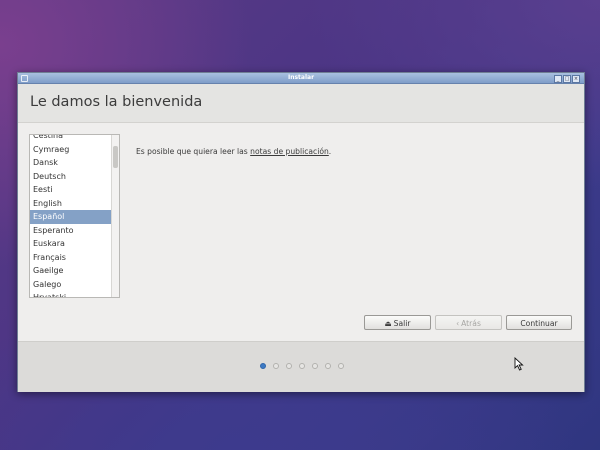  Describe the element at coordinates (71, 244) in the screenshot. I see `language-item: Euskara` at that location.